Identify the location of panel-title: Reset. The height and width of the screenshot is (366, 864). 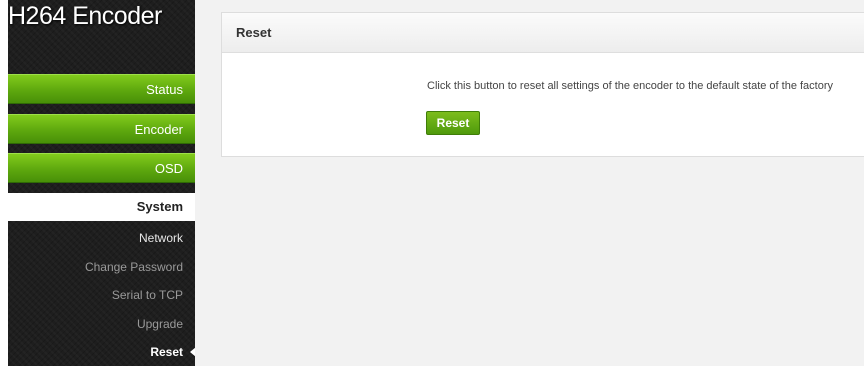
(543, 33).